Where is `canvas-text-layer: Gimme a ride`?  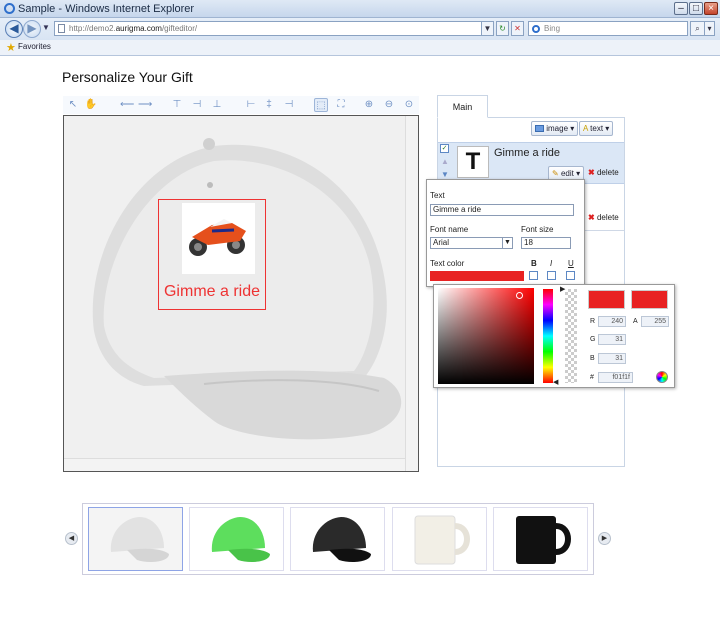
canvas-text-layer: Gimme a ride is located at coordinates (212, 292).